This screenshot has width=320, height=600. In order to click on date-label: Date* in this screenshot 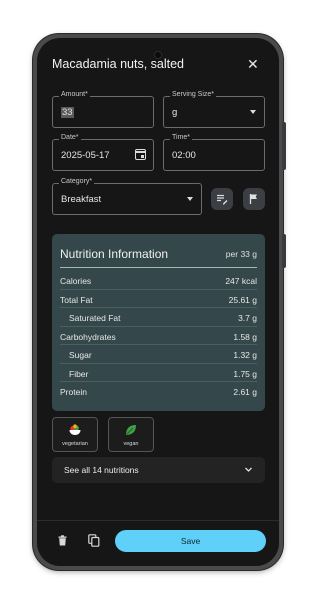, I will do `click(70, 137)`.